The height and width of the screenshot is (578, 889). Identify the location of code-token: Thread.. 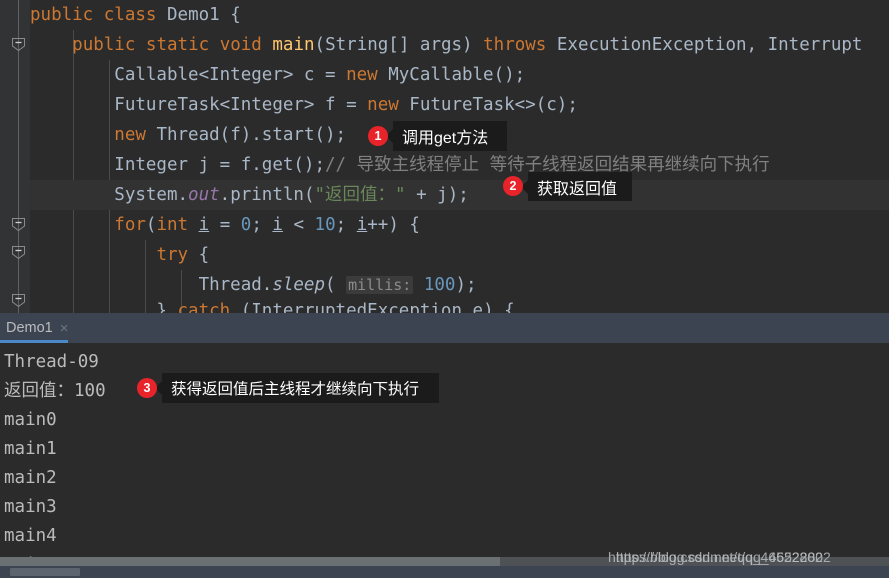
(151, 285).